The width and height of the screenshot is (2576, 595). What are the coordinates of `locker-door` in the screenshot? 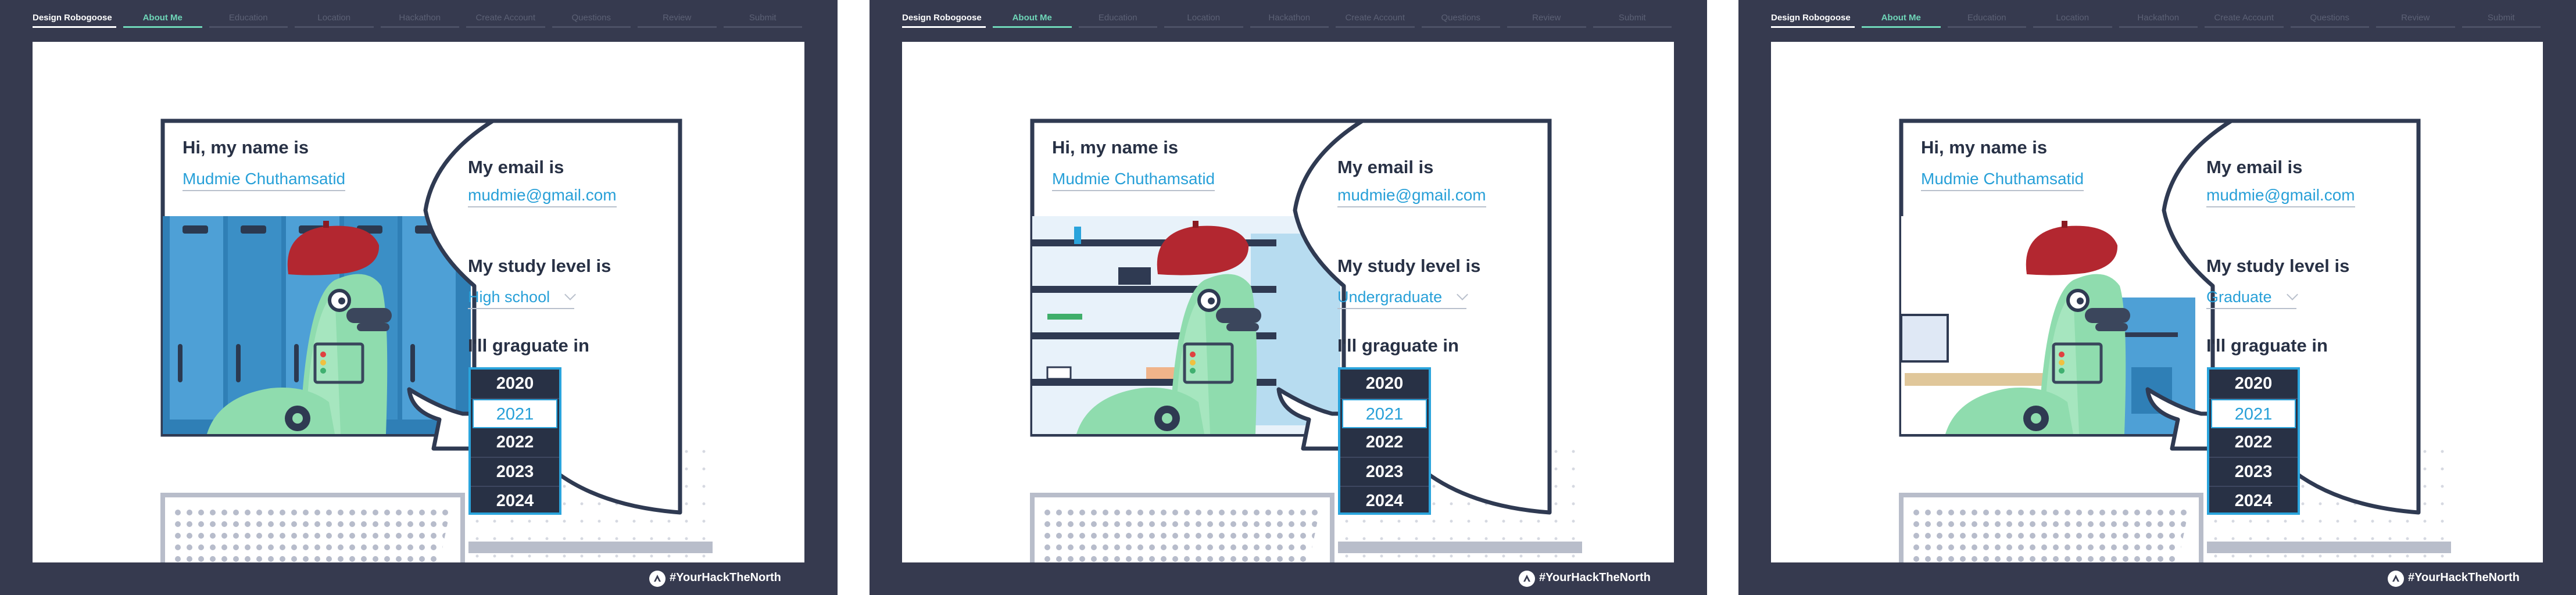 It's located at (197, 325).